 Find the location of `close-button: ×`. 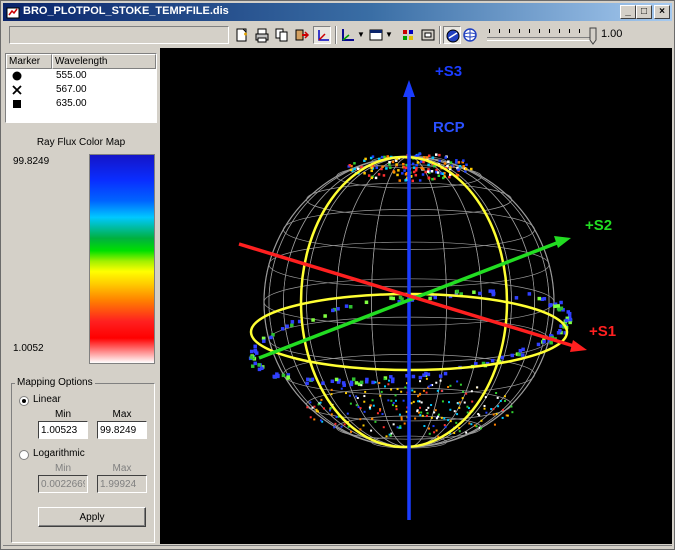

close-button: × is located at coordinates (662, 12).